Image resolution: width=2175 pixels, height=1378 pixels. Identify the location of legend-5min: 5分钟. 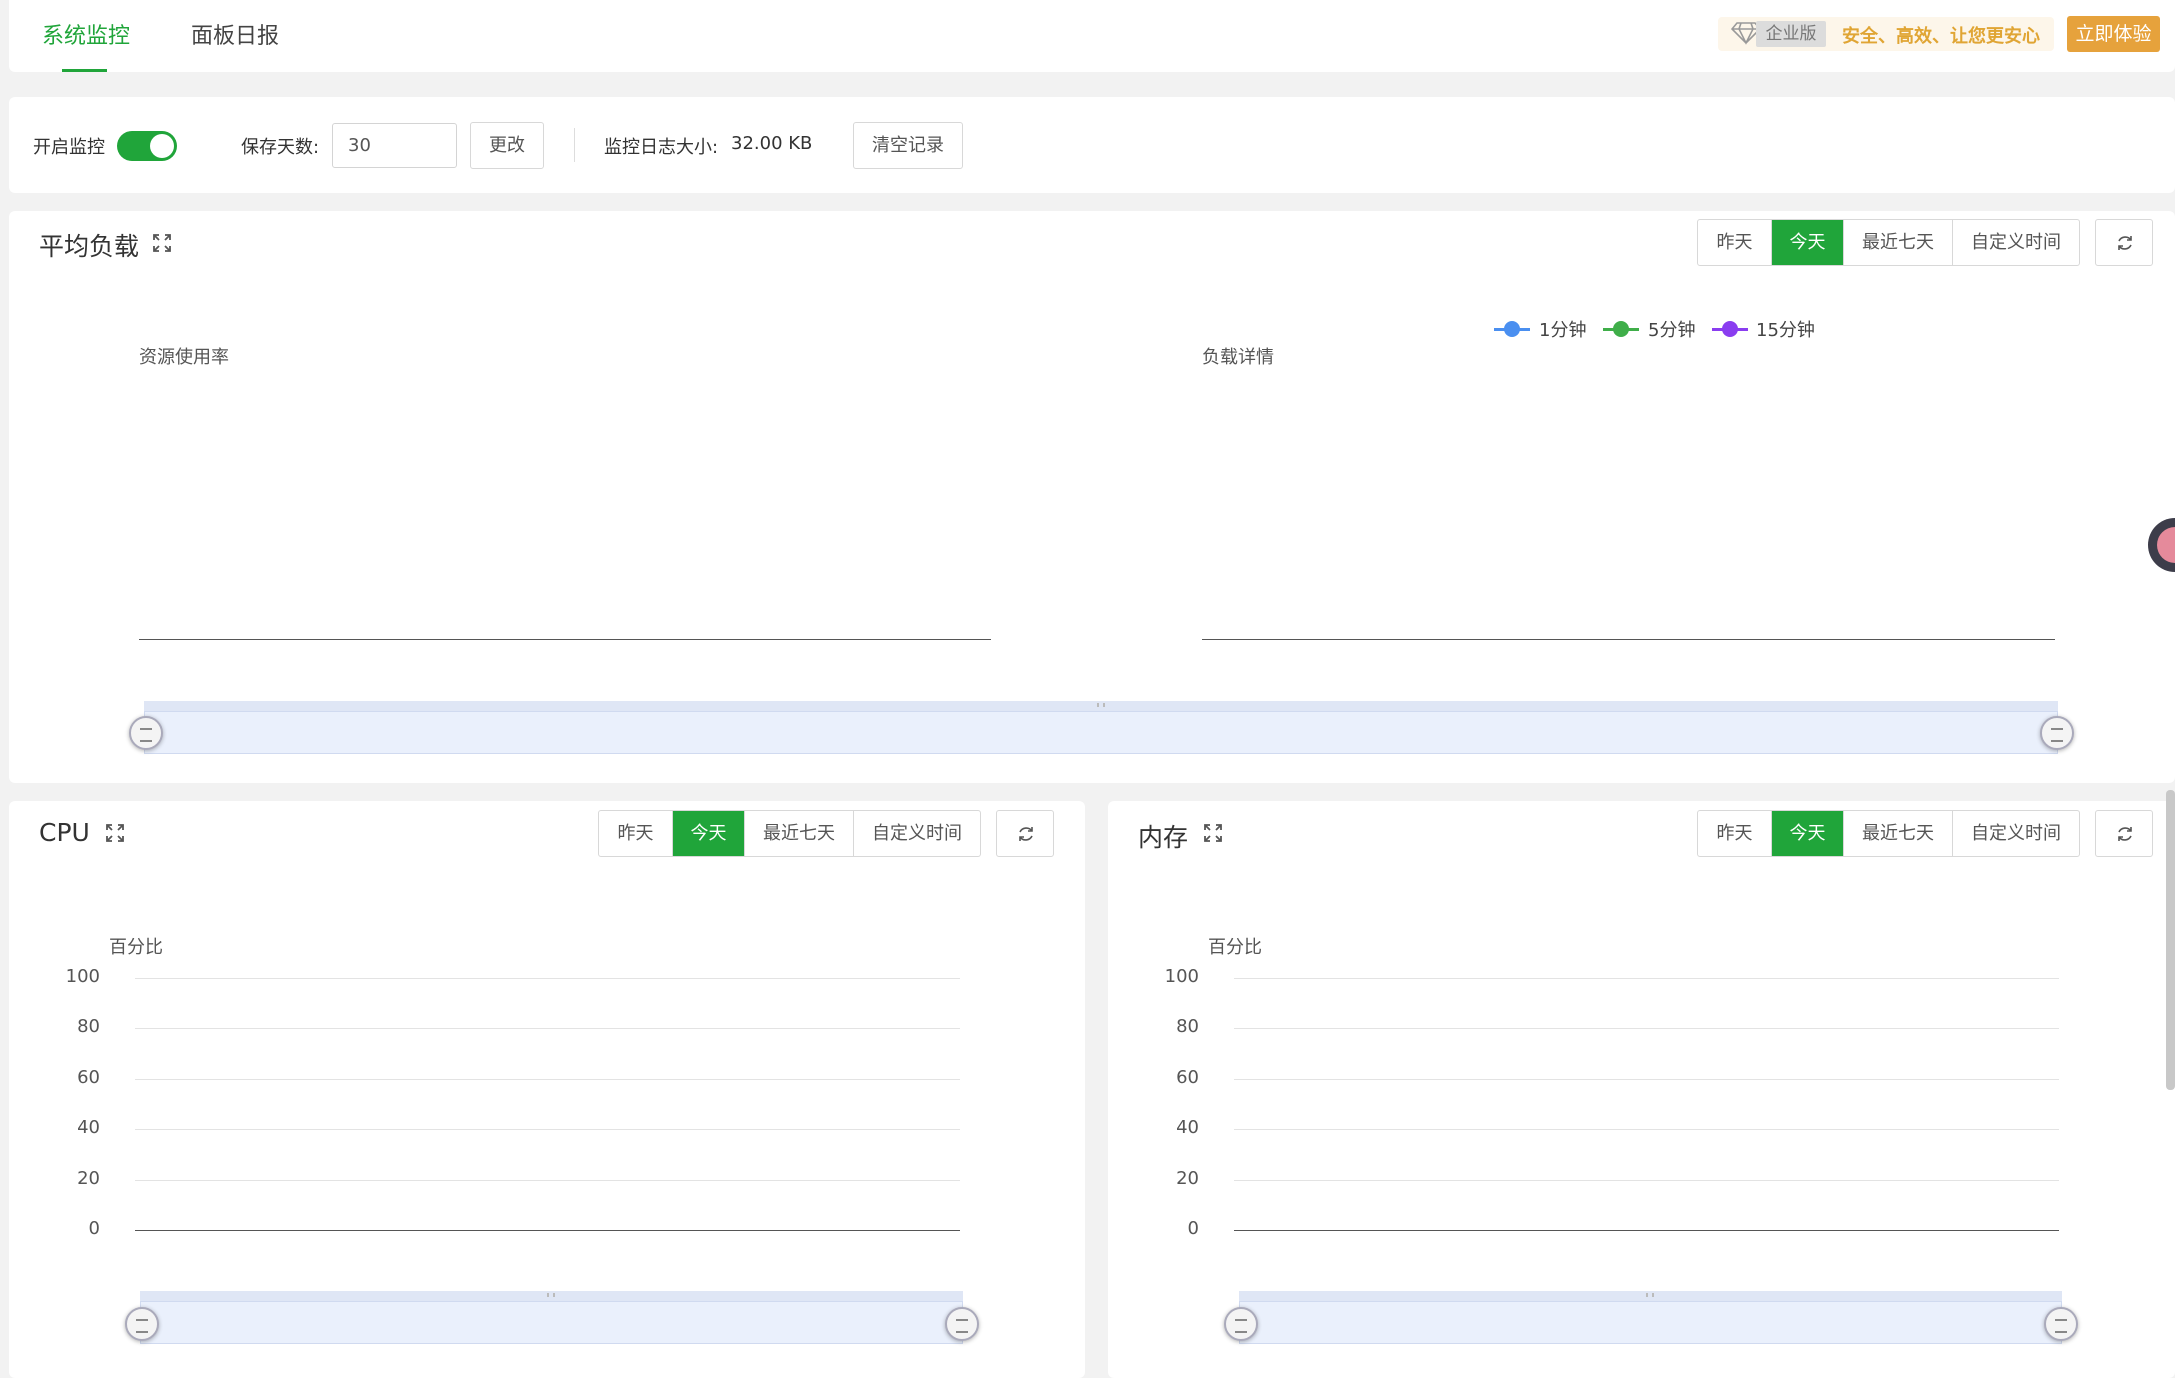
(1671, 329).